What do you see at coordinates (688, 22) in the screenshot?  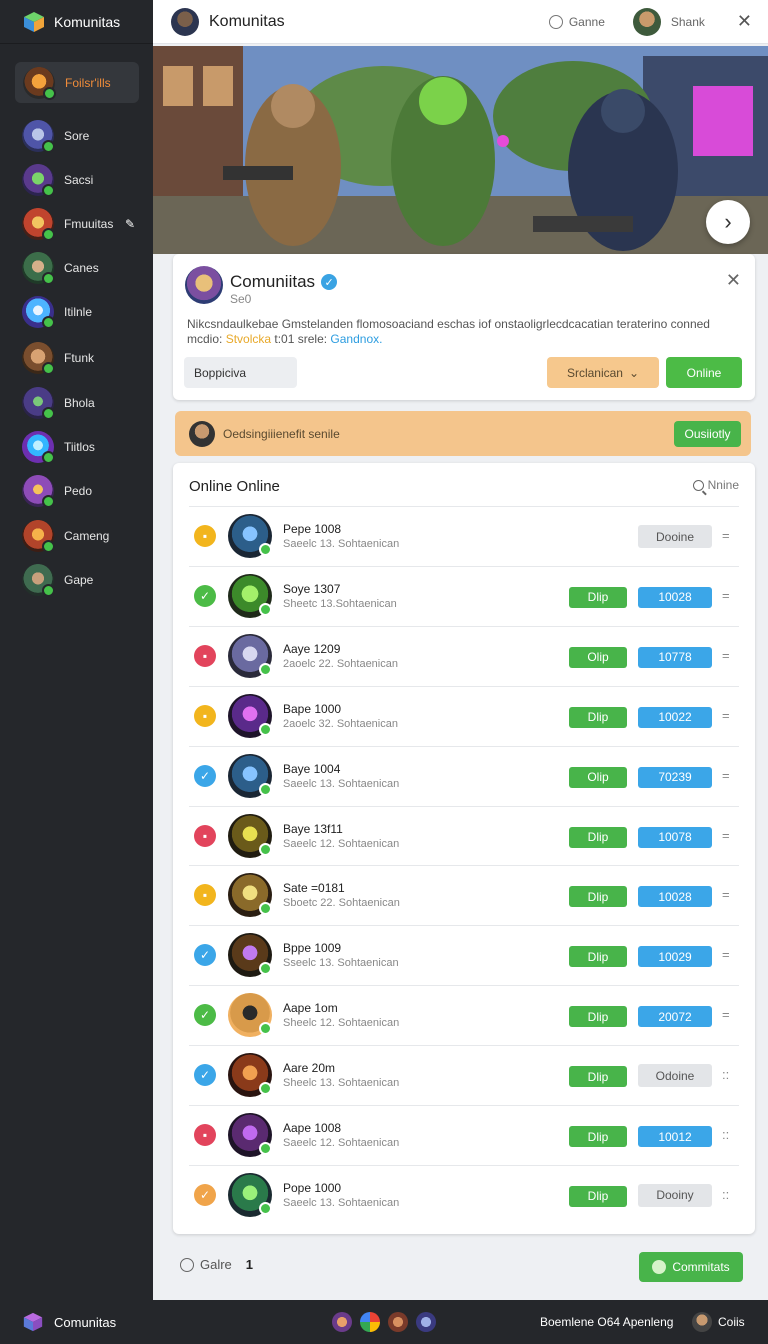 I see `user-name: Shank` at bounding box center [688, 22].